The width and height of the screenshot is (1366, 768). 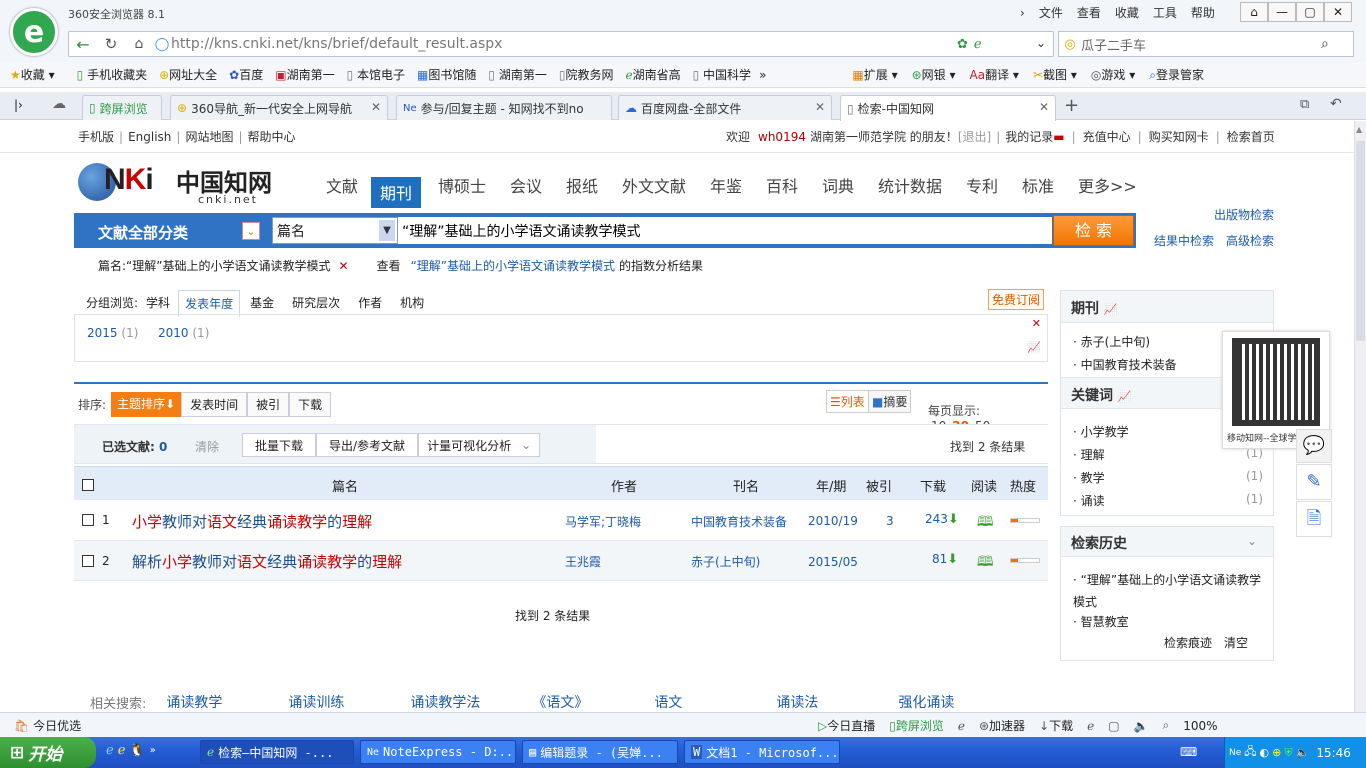 What do you see at coordinates (982, 185) in the screenshot?
I see `channel-patent: 专利` at bounding box center [982, 185].